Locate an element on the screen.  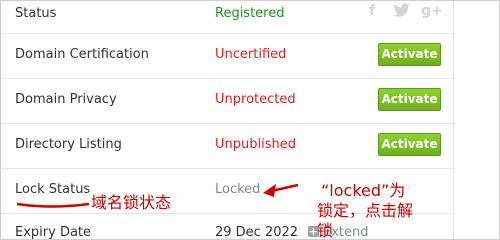
annotation-overlay is located at coordinates (157, 195).